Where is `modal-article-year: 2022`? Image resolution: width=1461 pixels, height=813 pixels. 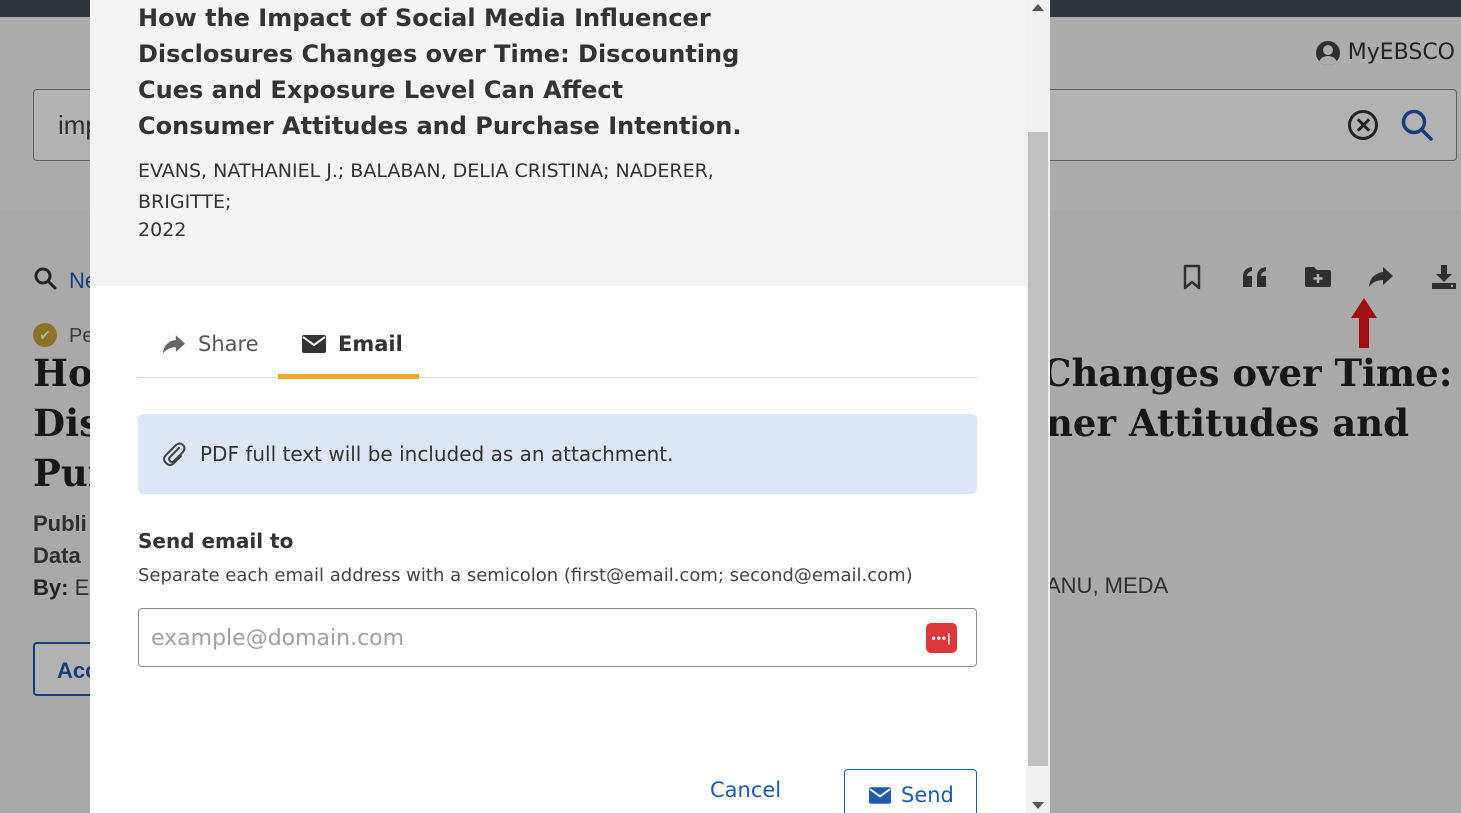
modal-article-year: 2022 is located at coordinates (162, 230).